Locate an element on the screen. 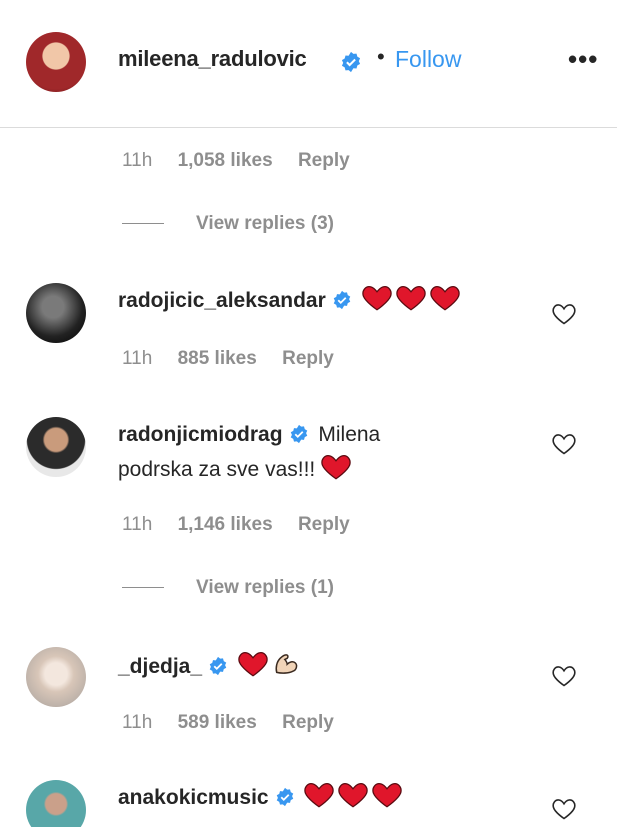 The image size is (617, 827). comment-meta: 11h 1,146 likes Reply is located at coordinates (246, 525).